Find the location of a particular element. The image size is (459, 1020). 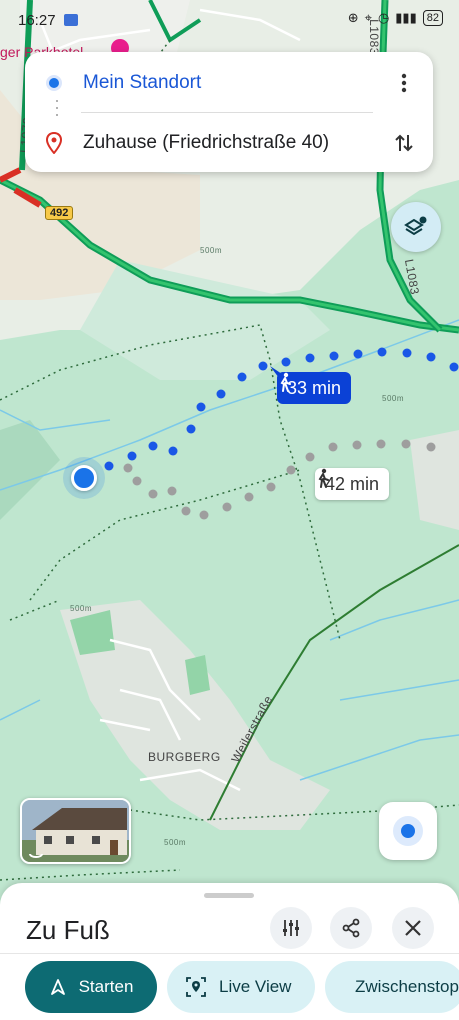

my-location-button is located at coordinates (408, 831).